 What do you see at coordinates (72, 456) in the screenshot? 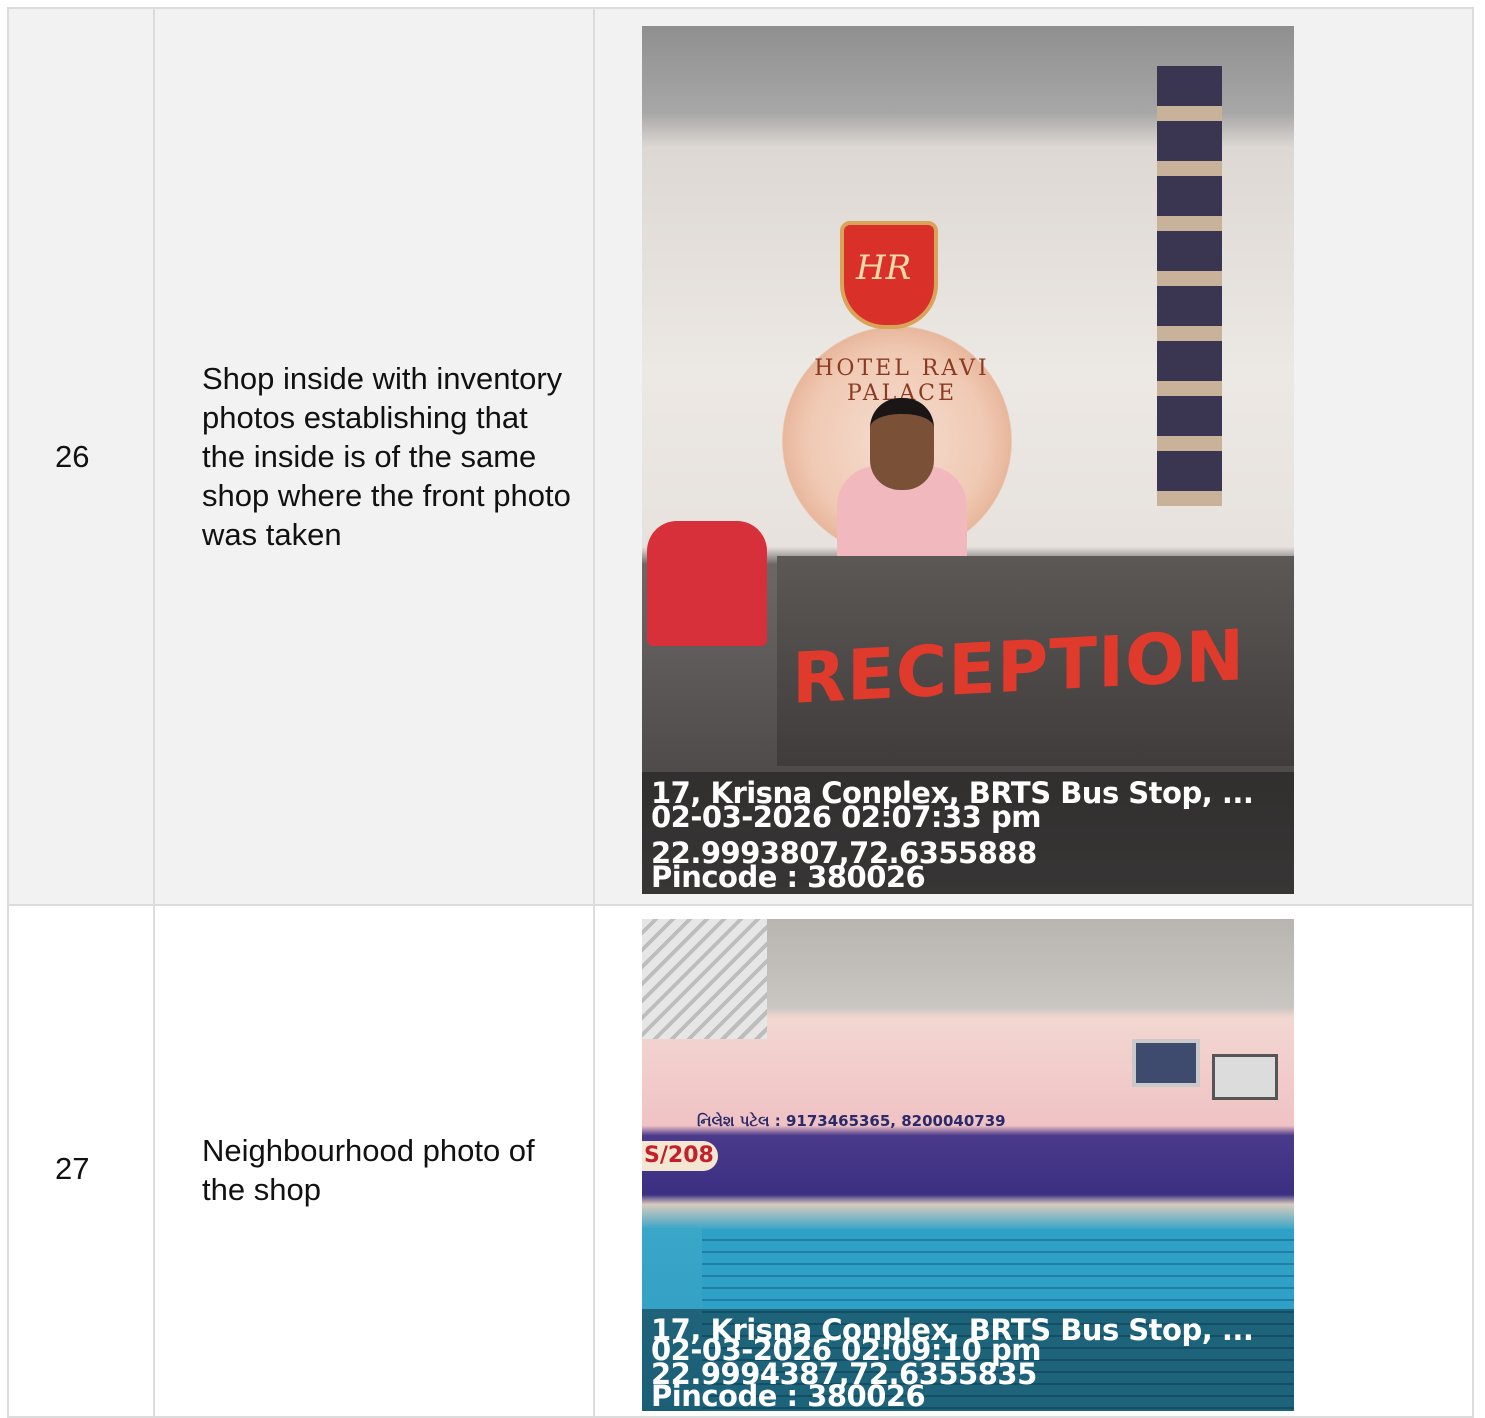
I see `row-number-text: 26` at bounding box center [72, 456].